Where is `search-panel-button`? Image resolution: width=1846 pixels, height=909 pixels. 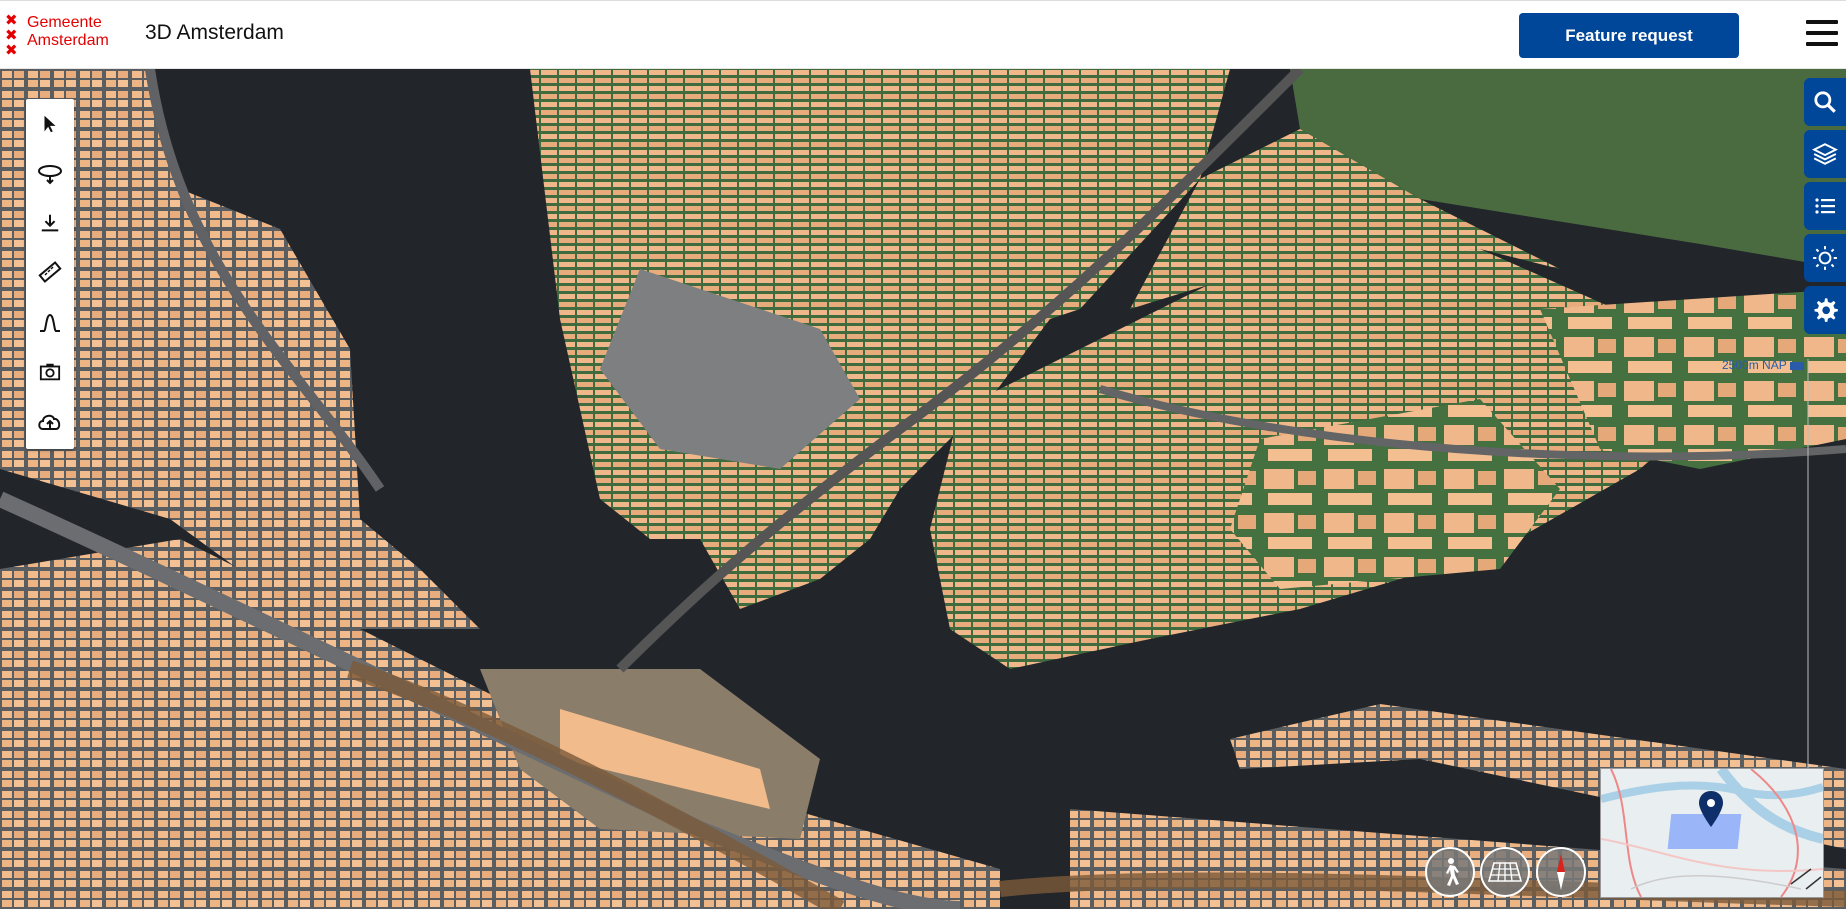
search-panel-button is located at coordinates (1825, 102).